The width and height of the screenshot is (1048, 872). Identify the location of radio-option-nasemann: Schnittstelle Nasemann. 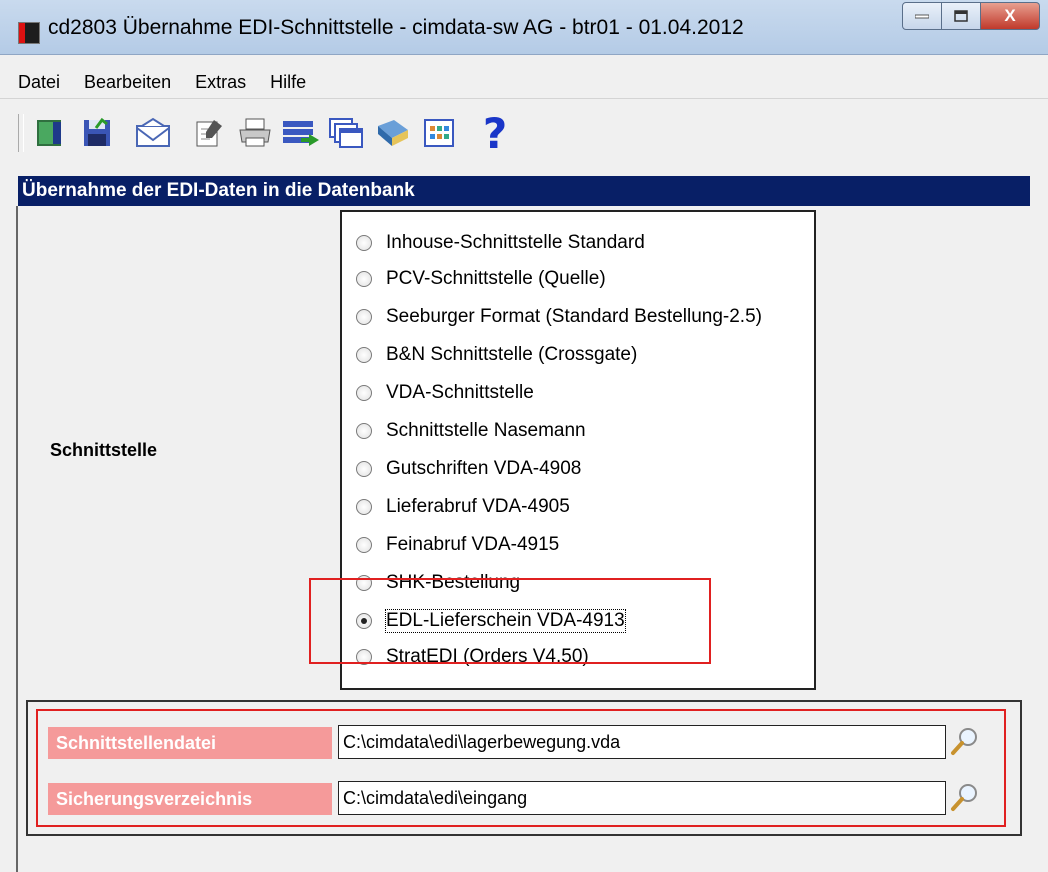
(471, 431).